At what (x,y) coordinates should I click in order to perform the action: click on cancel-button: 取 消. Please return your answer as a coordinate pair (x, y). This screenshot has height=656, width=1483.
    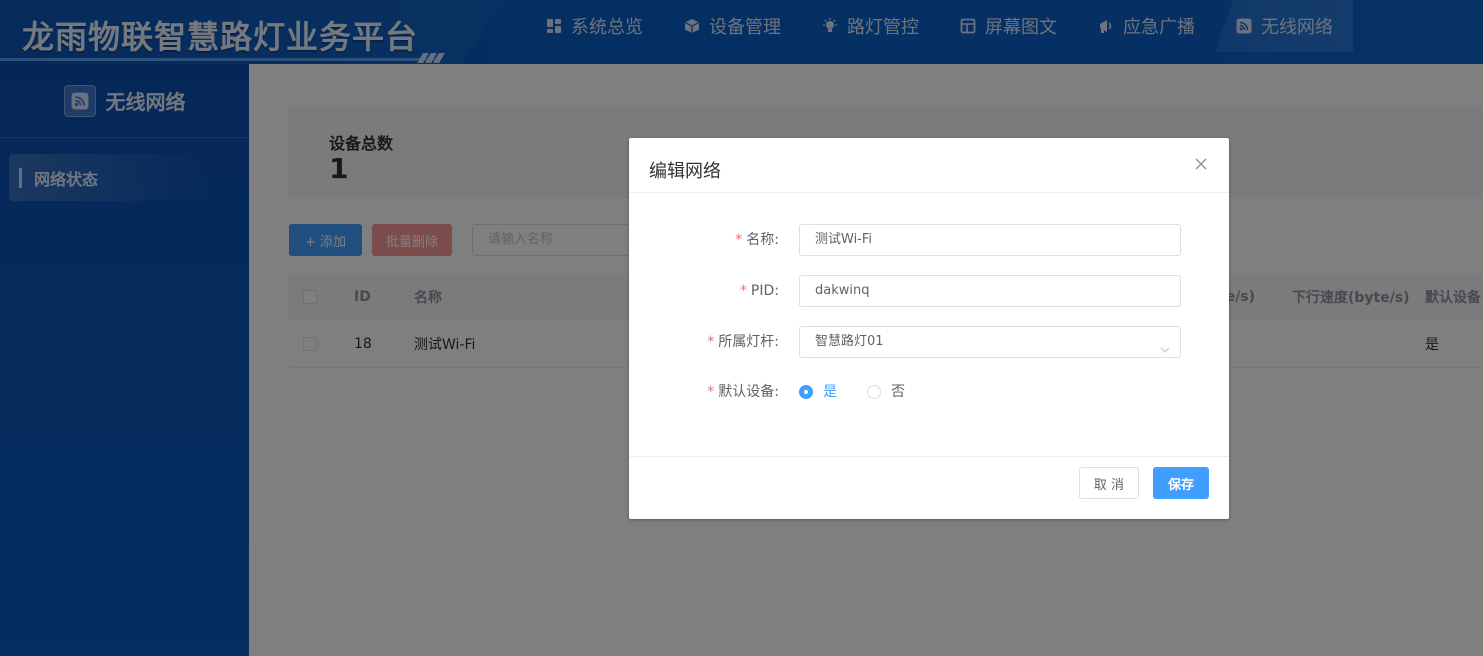
    Looking at the image, I should click on (1109, 483).